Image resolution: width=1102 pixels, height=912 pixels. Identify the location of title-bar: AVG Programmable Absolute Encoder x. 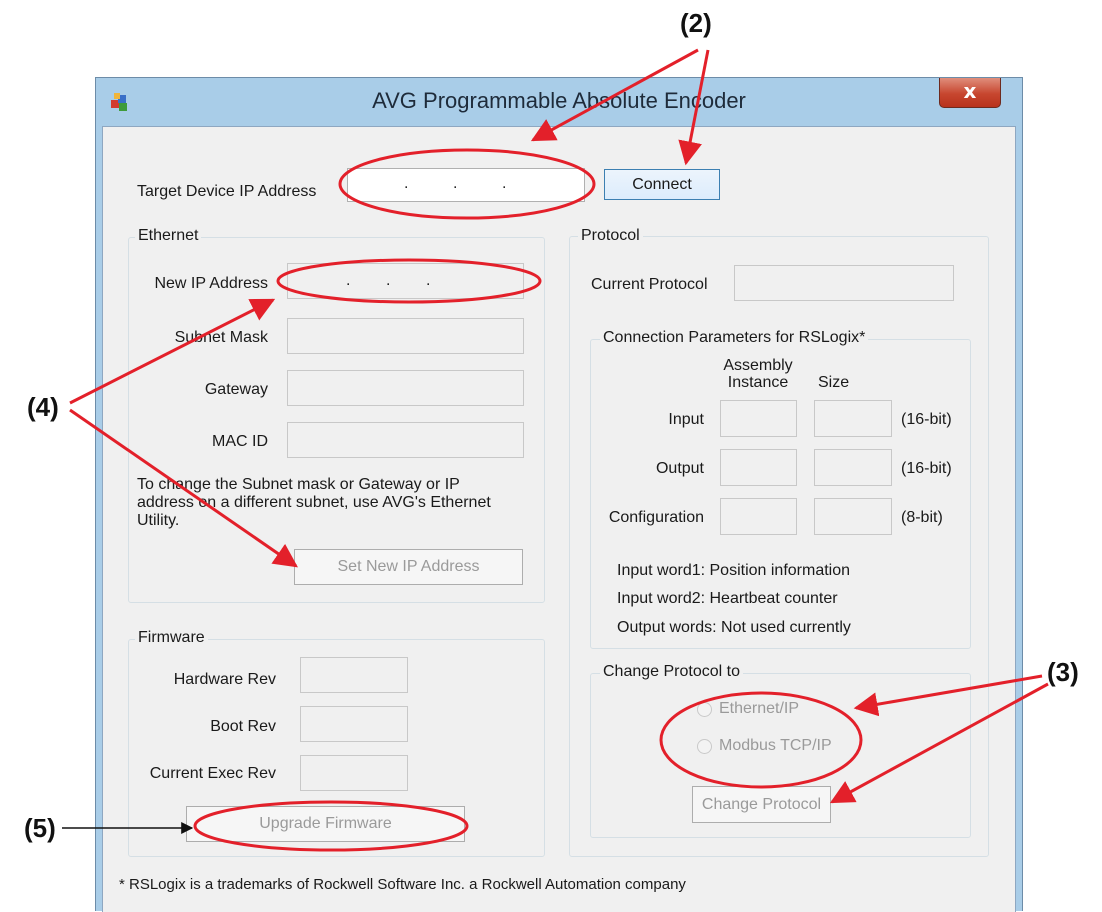
(559, 102).